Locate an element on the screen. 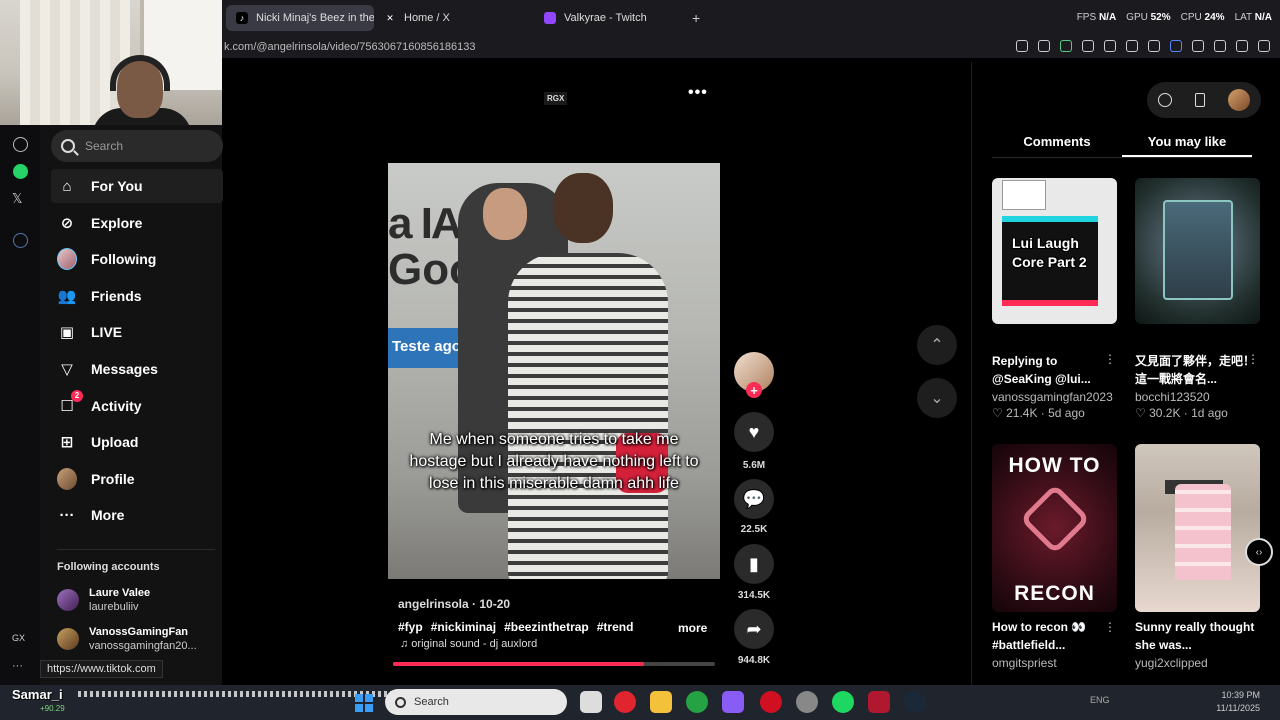  photos-icon is located at coordinates (733, 702).